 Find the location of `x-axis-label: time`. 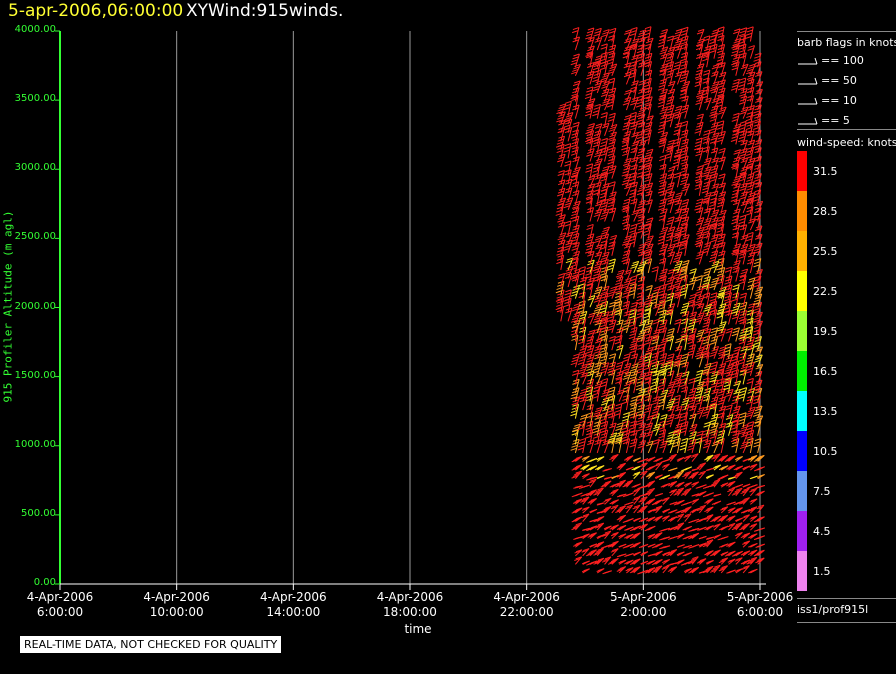

x-axis-label: time is located at coordinates (418, 629).